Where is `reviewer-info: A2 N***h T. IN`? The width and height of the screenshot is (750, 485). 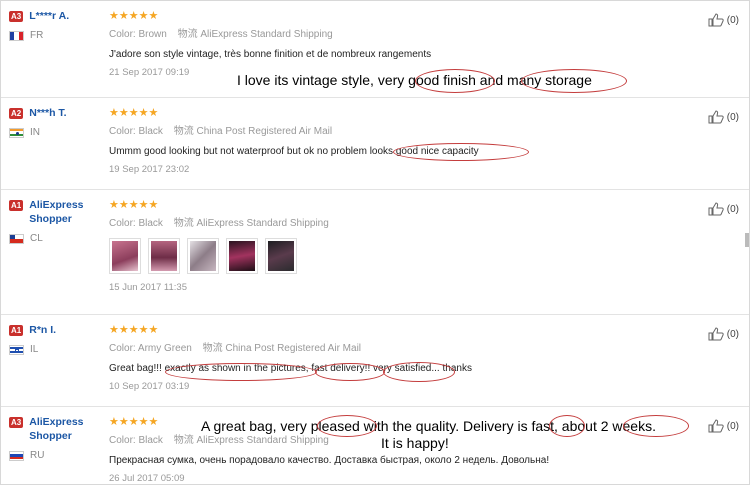
reviewer-info: A2 N***h T. IN is located at coordinates (55, 122).